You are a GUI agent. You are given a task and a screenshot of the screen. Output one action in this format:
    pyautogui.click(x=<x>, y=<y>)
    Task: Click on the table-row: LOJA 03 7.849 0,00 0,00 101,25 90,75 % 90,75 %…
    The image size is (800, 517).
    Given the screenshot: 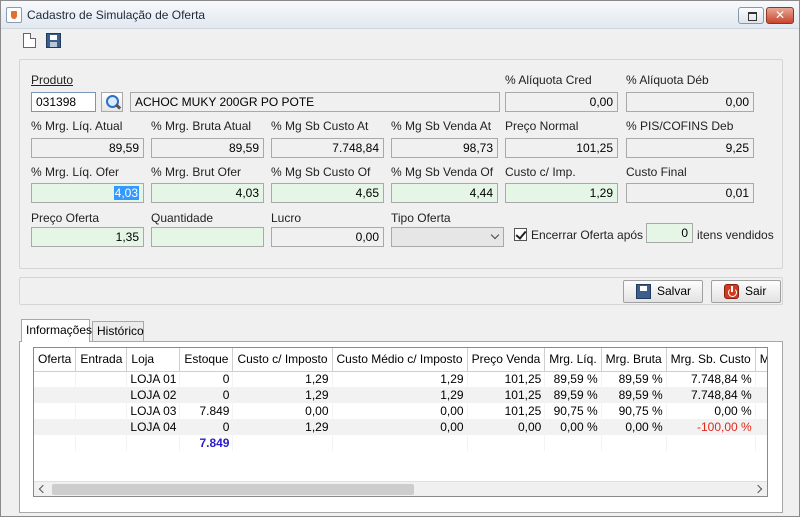 What is the action you would take?
    pyautogui.click(x=400, y=411)
    